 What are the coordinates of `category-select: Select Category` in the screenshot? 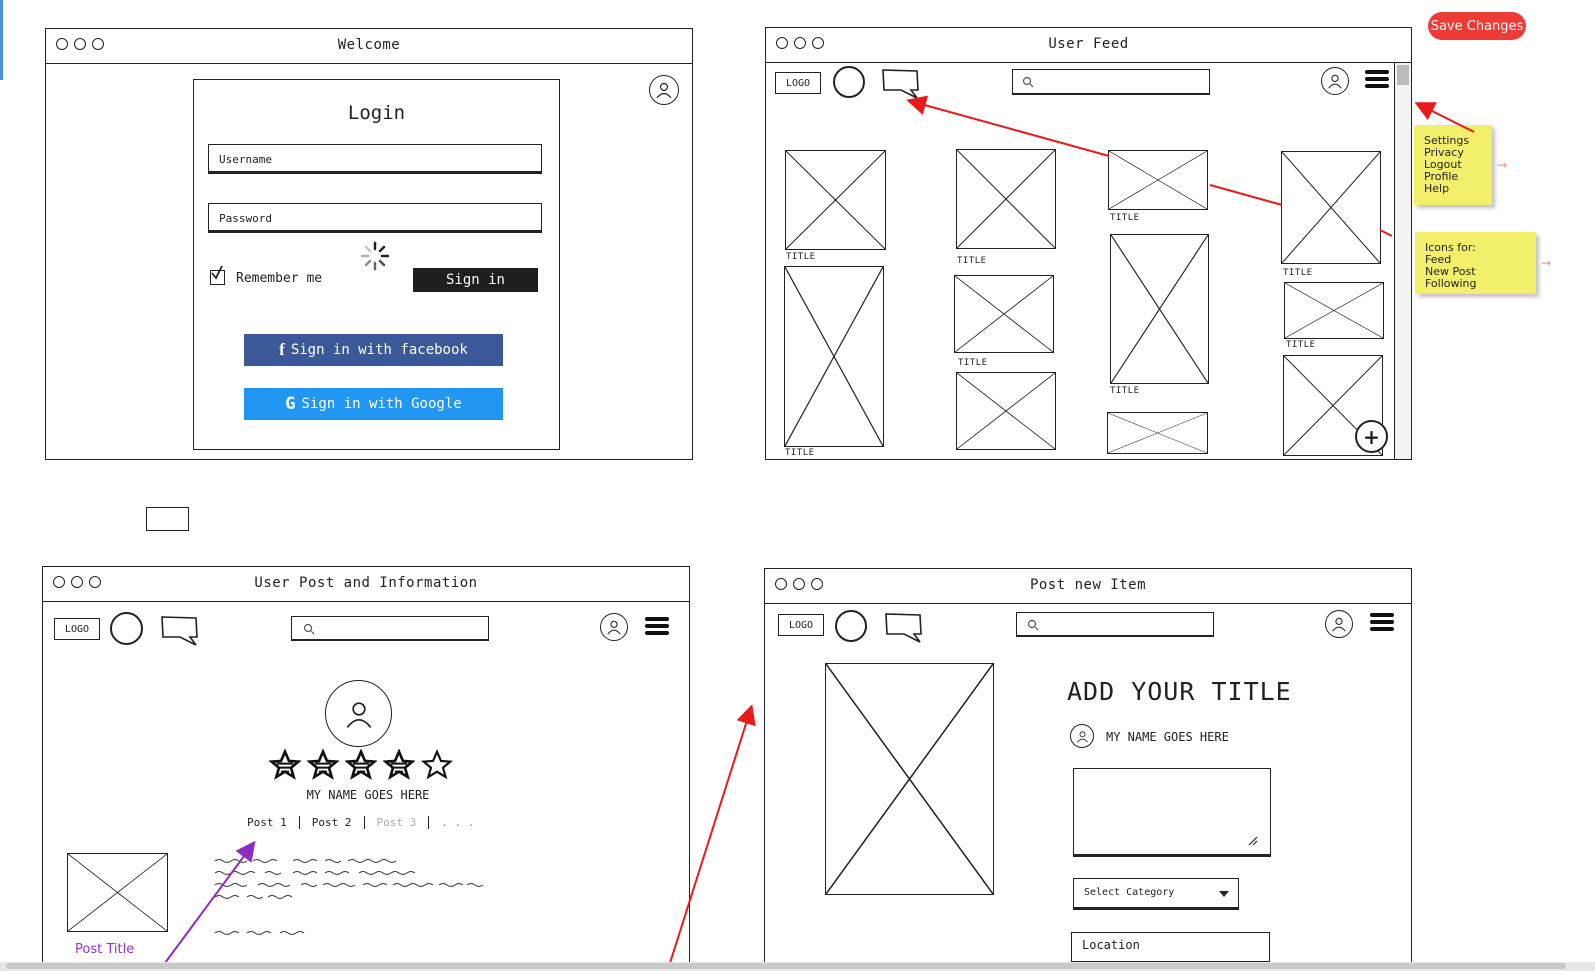 It's located at (1156, 894).